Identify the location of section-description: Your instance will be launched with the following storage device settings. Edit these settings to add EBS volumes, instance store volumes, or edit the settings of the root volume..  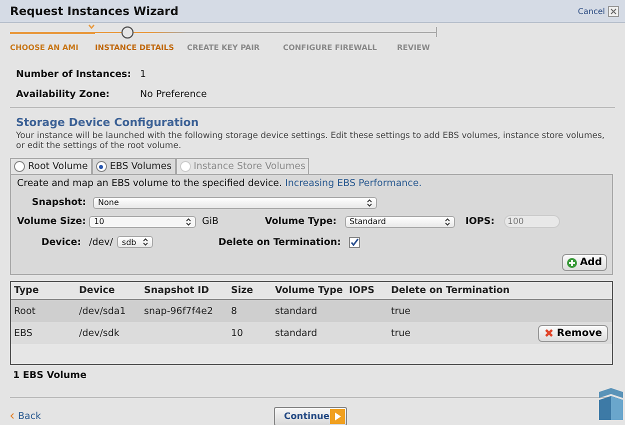
(310, 141).